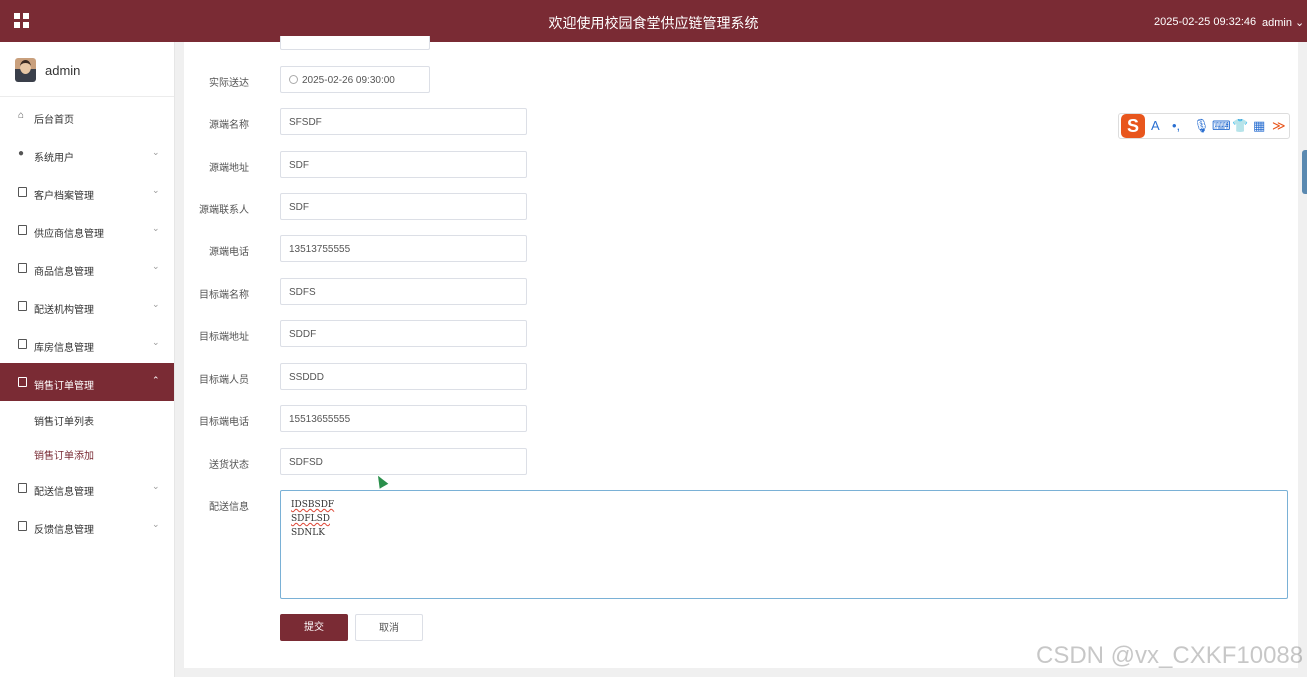  Describe the element at coordinates (224, 337) in the screenshot. I see `field-label: 目标端地址` at that location.